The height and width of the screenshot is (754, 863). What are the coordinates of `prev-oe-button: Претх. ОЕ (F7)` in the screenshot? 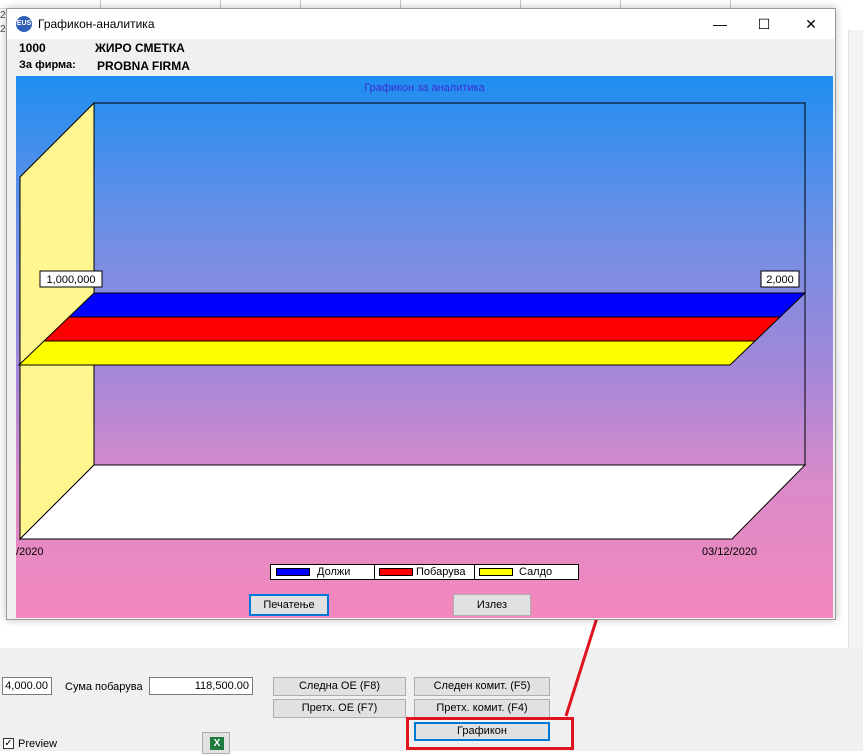 It's located at (339, 708).